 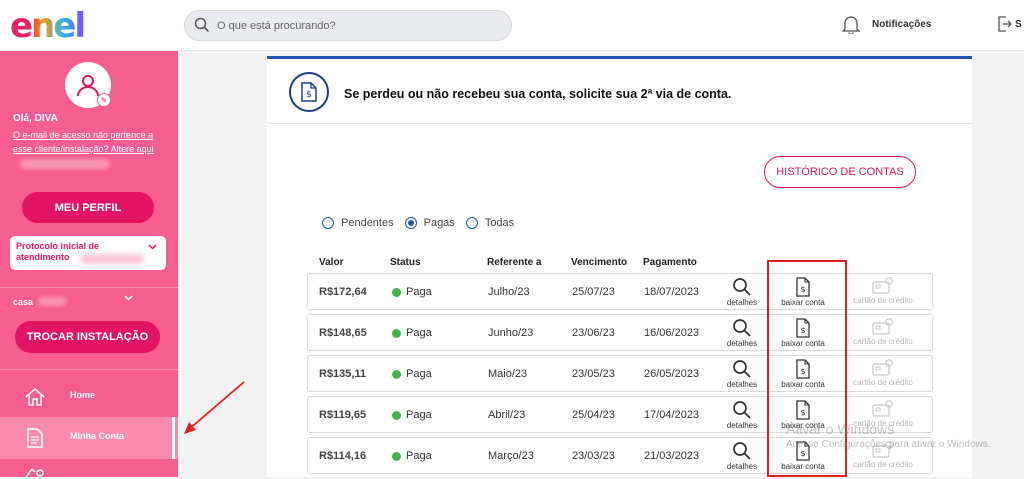 I want to click on filter-pagas: Pagas, so click(x=429, y=223).